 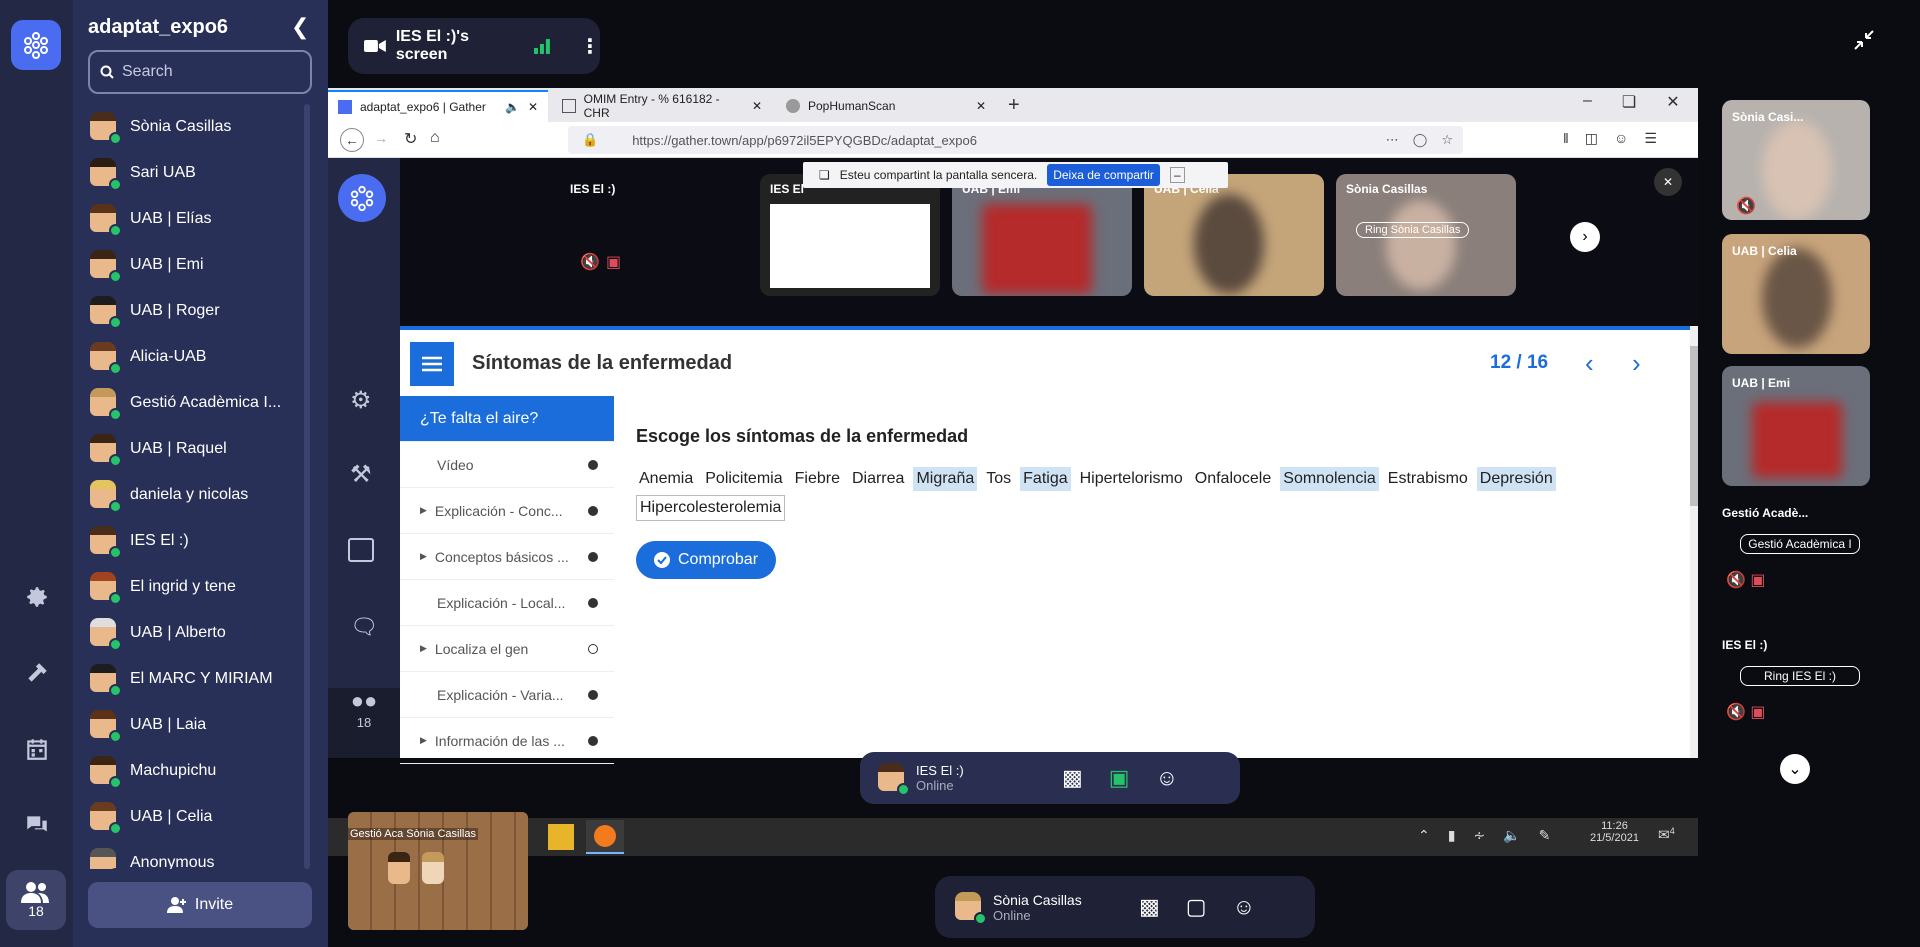 What do you see at coordinates (1014, 105) in the screenshot?
I see `new-tab-plus-icon: +` at bounding box center [1014, 105].